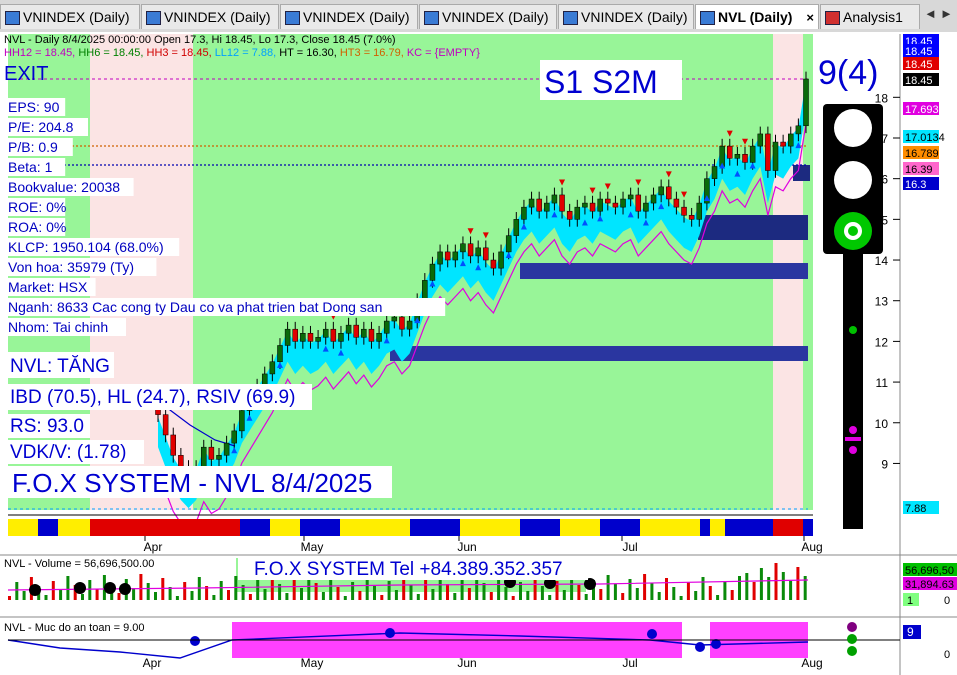  What do you see at coordinates (915, 509) in the screenshot?
I see `price-badge-text-9: 7.88` at bounding box center [915, 509].